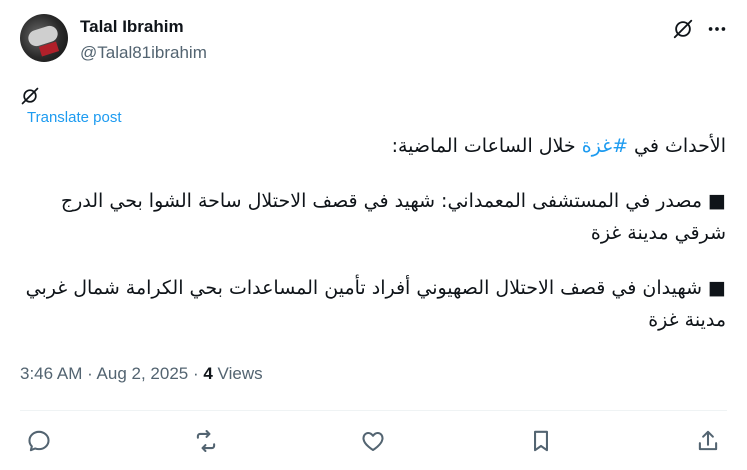 This screenshot has height=470, width=747. Describe the element at coordinates (486, 146) in the screenshot. I see `intro-after: خلال الساعات الماضية:` at that location.